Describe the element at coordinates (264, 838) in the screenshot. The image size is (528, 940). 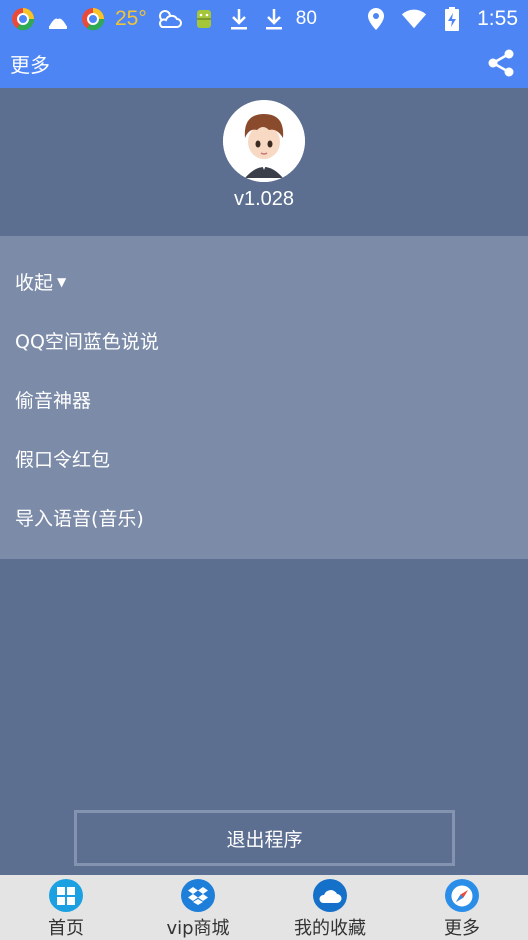
I see `exit-button: 退出程序` at that location.